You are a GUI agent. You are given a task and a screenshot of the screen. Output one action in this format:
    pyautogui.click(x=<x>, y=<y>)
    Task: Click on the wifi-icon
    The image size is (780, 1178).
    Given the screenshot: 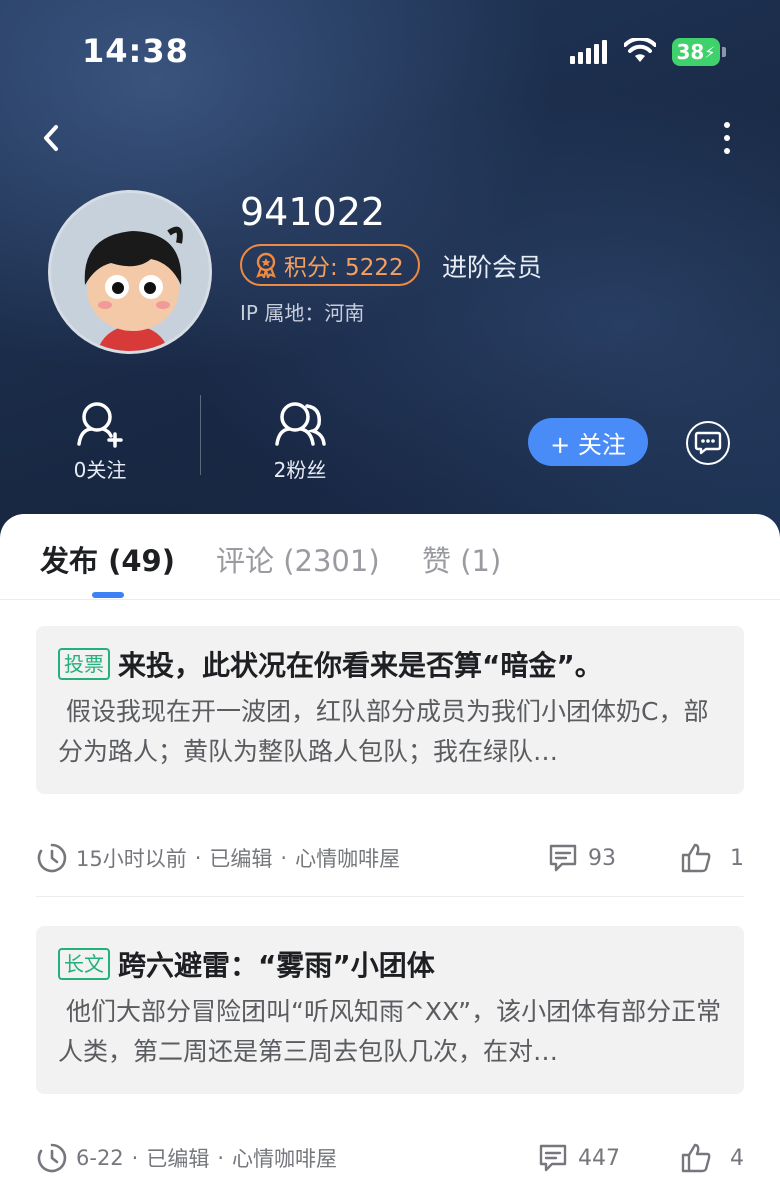 What is the action you would take?
    pyautogui.click(x=640, y=50)
    